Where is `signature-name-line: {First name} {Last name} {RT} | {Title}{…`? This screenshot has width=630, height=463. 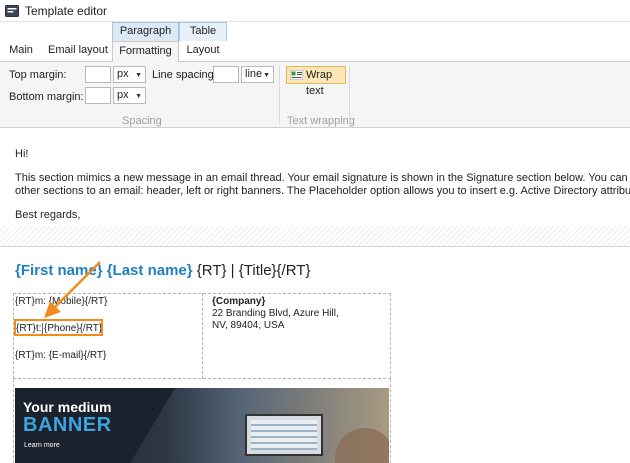
signature-name-line: {First name} {Last name} {RT} | {Title}{… is located at coordinates (162, 270).